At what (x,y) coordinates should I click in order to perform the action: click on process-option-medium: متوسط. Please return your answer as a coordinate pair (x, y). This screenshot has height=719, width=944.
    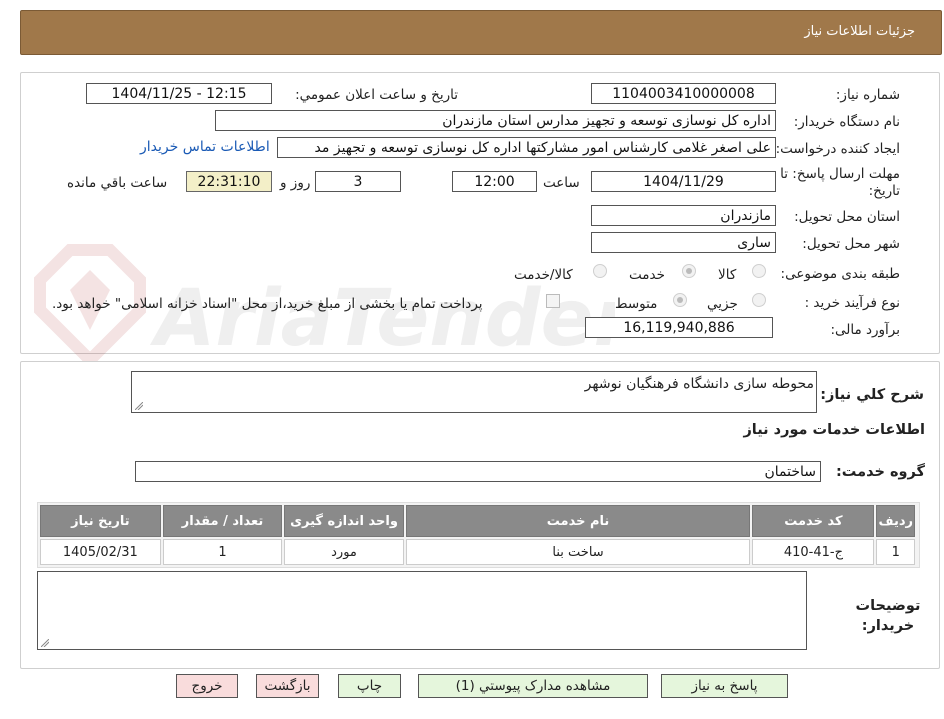
    Looking at the image, I should click on (636, 304).